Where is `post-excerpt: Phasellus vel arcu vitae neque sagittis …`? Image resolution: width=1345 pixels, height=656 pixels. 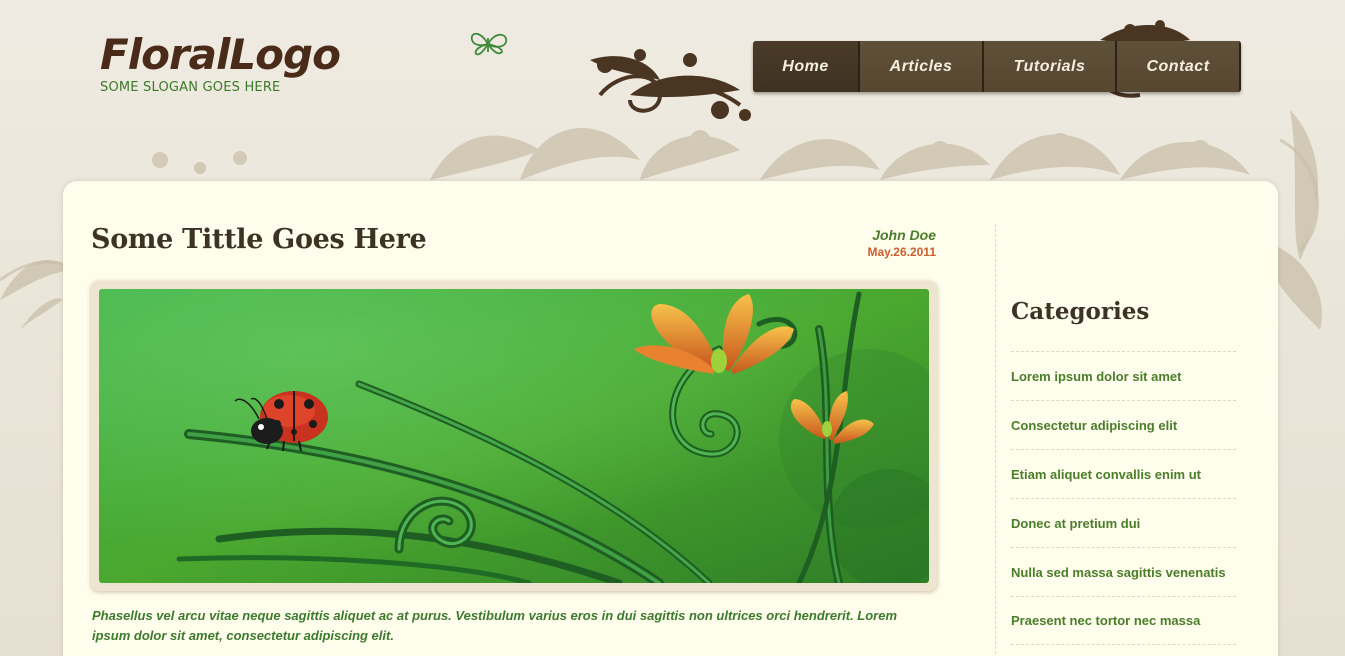 post-excerpt: Phasellus vel arcu vitae neque sagittis … is located at coordinates (495, 625).